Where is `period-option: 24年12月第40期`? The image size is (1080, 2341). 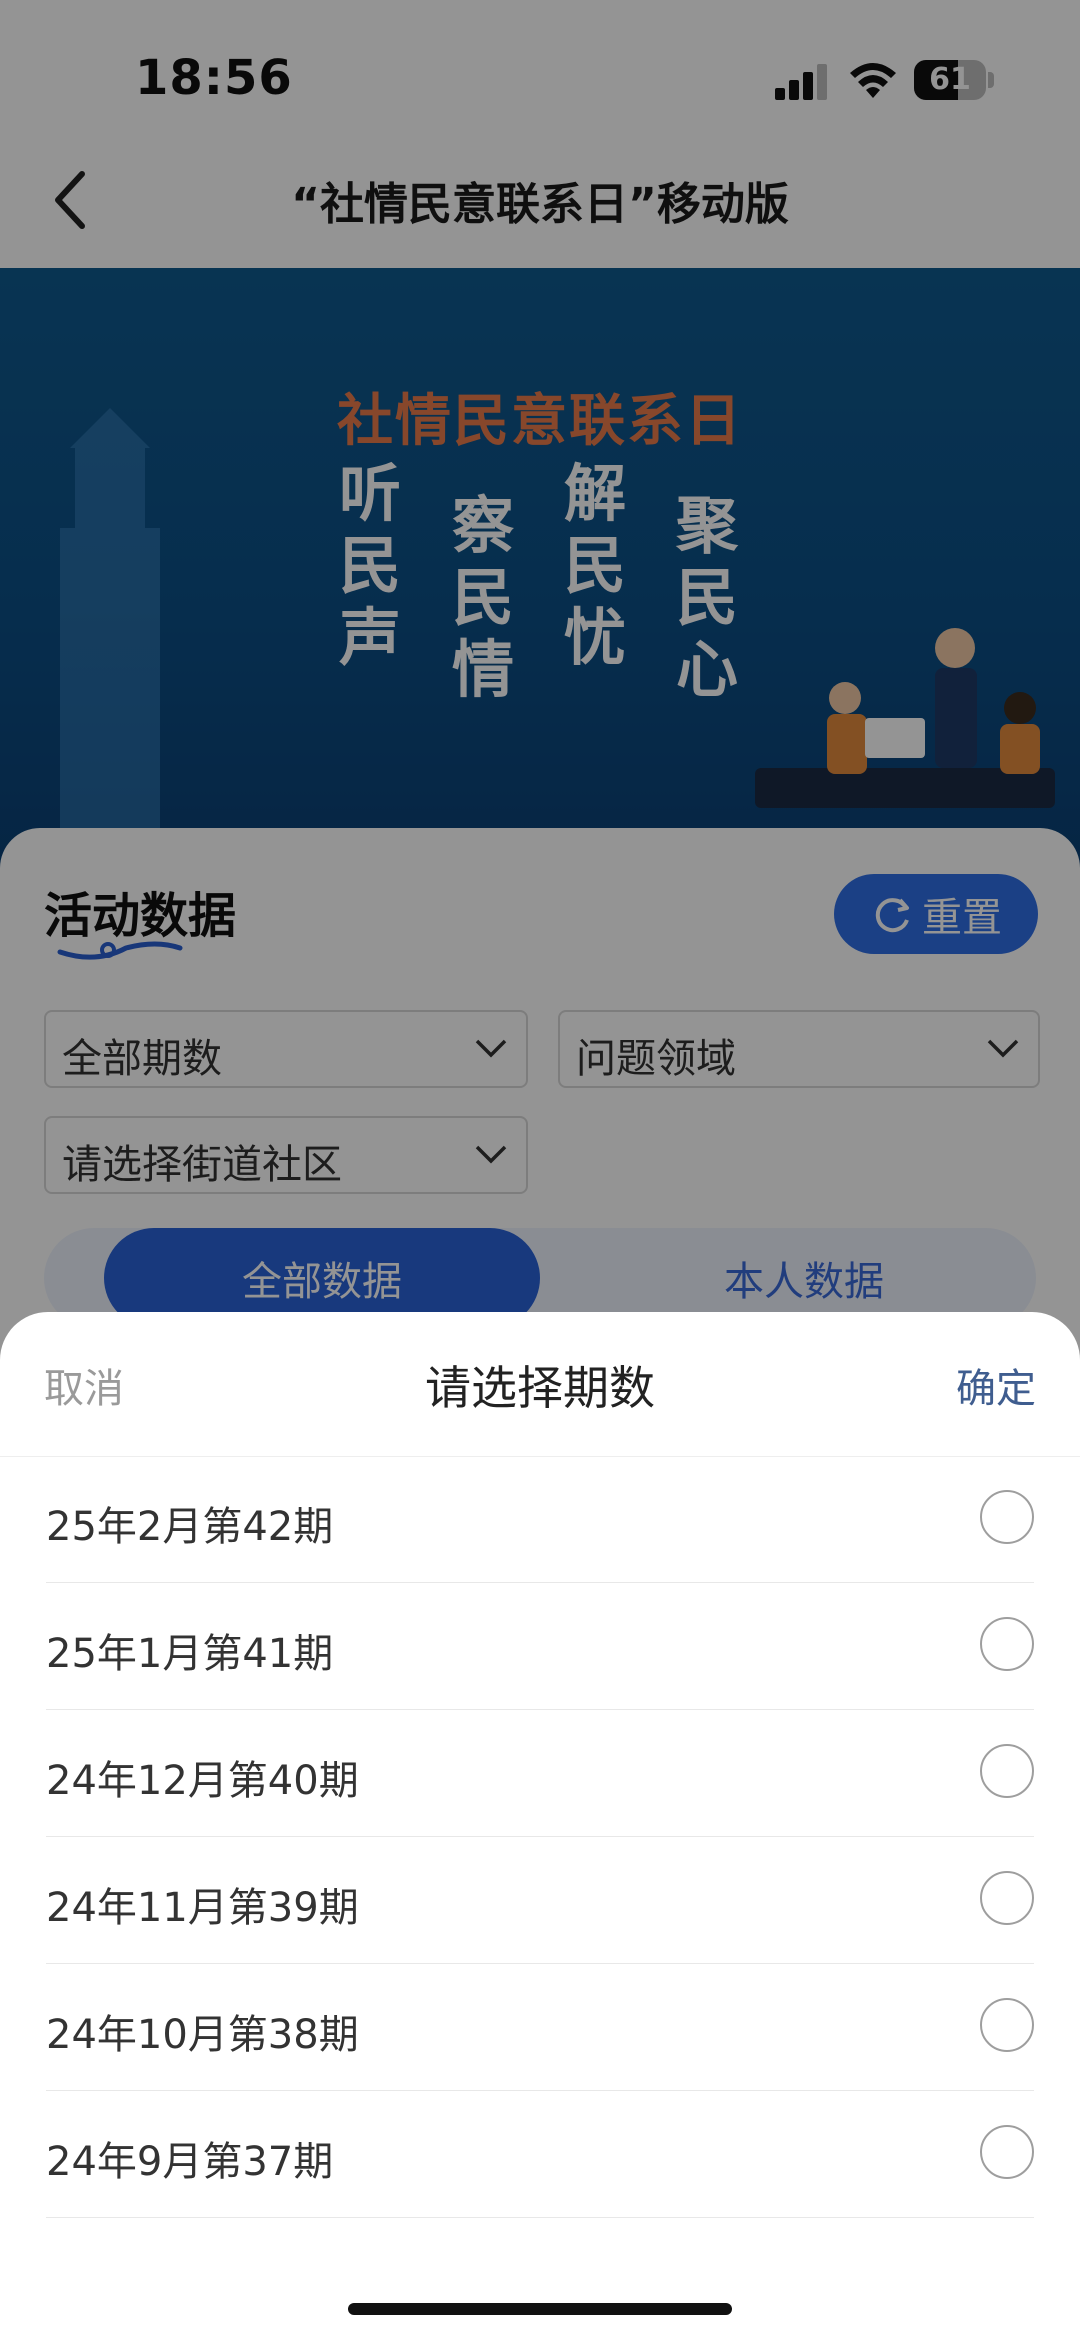 period-option: 24年12月第40期 is located at coordinates (540, 1773).